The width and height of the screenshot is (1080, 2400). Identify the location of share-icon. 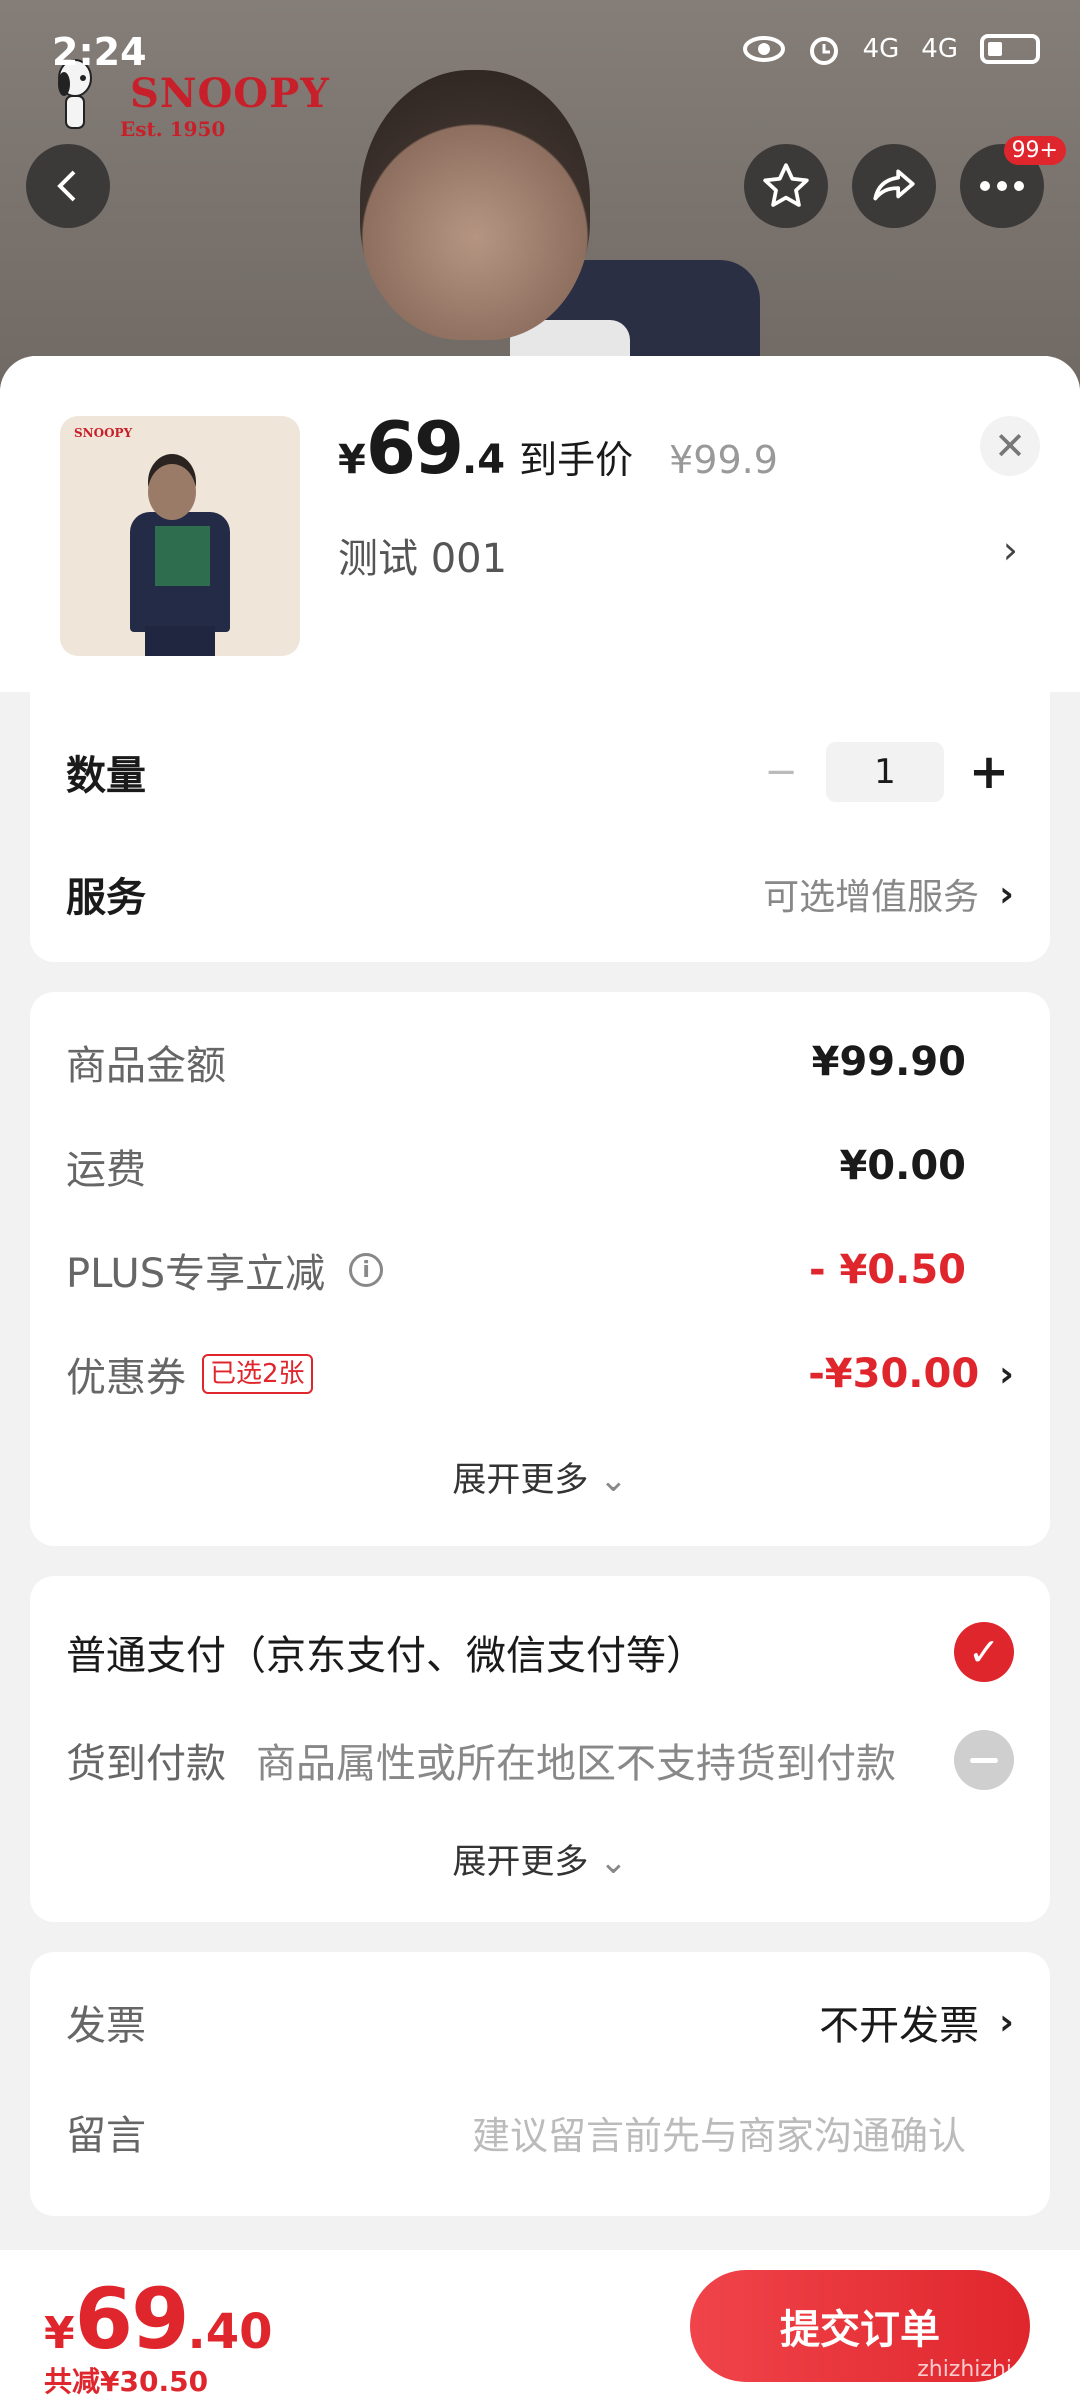
(894, 185).